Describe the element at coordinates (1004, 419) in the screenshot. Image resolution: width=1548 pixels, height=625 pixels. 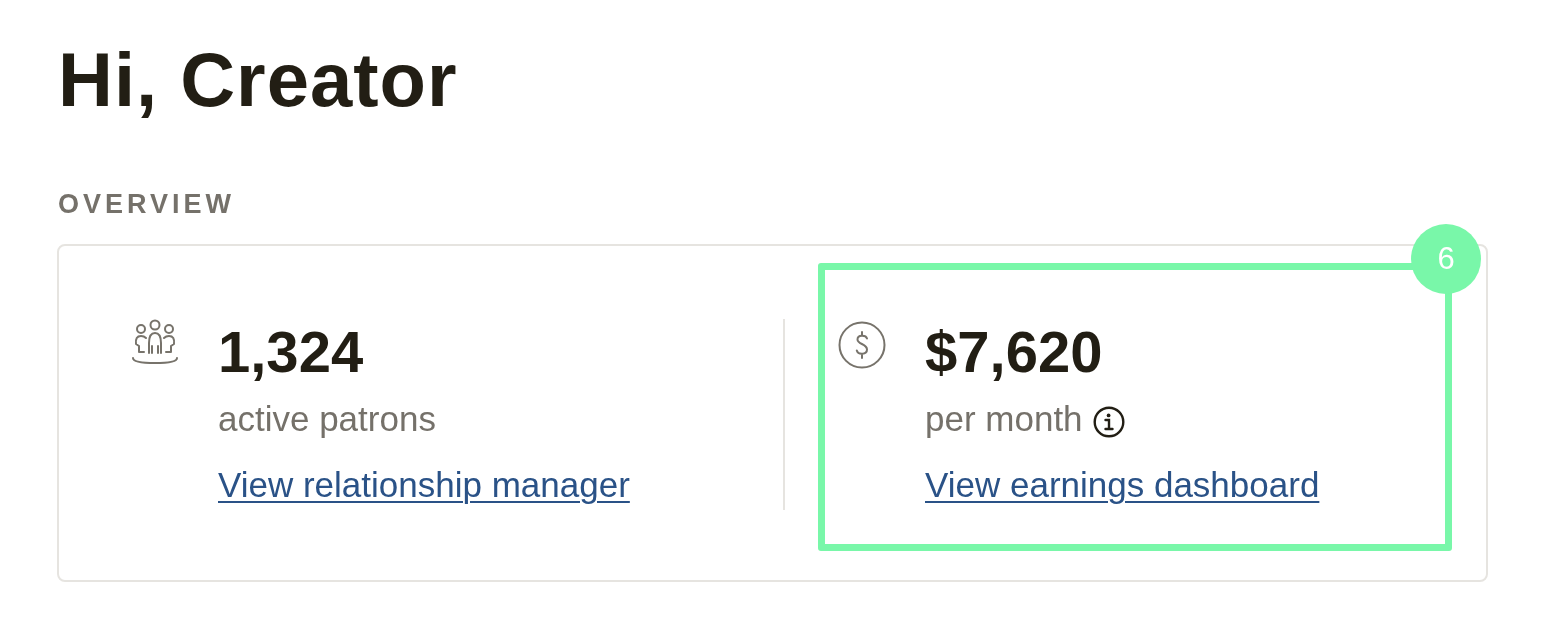
I see `stat-caption: per month` at that location.